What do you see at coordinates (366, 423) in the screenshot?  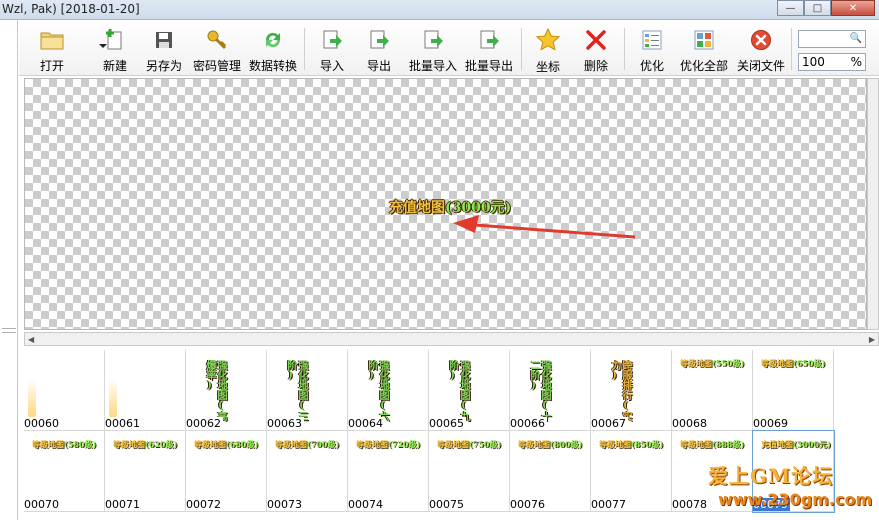 I see `thumbnail-index: 00064` at bounding box center [366, 423].